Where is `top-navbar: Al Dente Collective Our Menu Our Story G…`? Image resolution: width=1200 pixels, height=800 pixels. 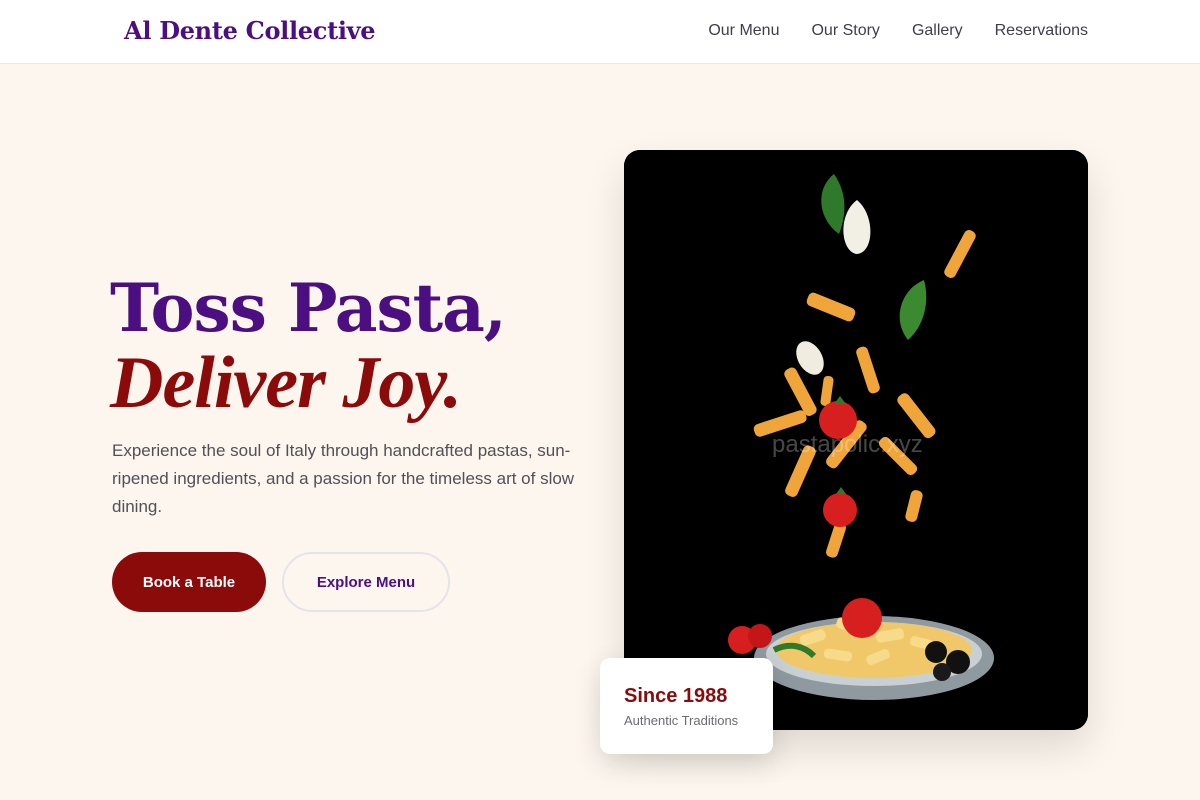
top-navbar: Al Dente Collective Our Menu Our Story G… is located at coordinates (600, 32).